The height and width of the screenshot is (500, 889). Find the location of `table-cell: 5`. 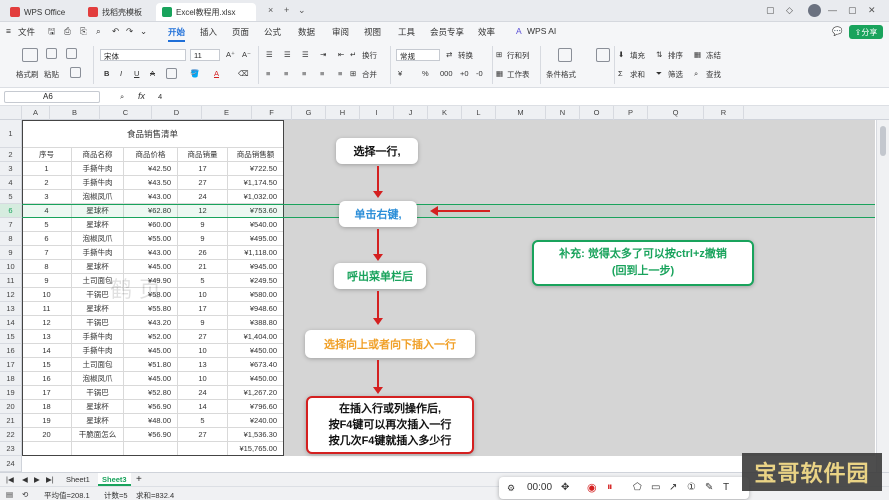

table-cell: 5 is located at coordinates (203, 421).